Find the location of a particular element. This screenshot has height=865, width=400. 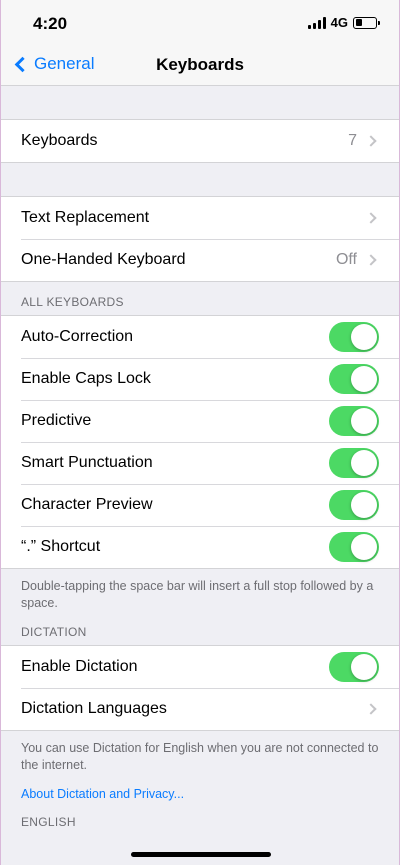

period-shortcut-label: “.” Shortcut is located at coordinates (61, 546).